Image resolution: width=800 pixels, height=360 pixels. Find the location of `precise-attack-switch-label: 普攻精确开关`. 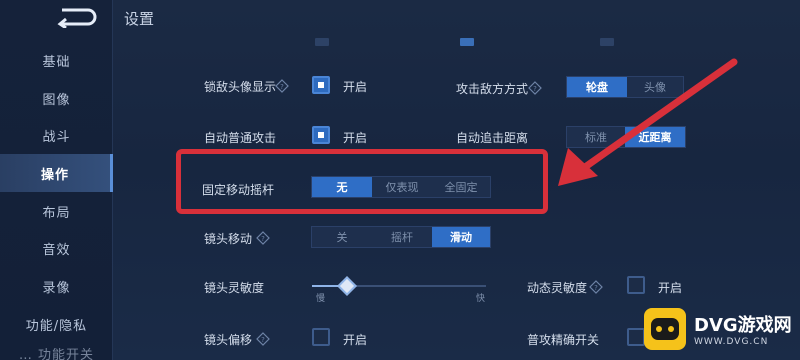

precise-attack-switch-label: 普攻精确开关 is located at coordinates (563, 340).